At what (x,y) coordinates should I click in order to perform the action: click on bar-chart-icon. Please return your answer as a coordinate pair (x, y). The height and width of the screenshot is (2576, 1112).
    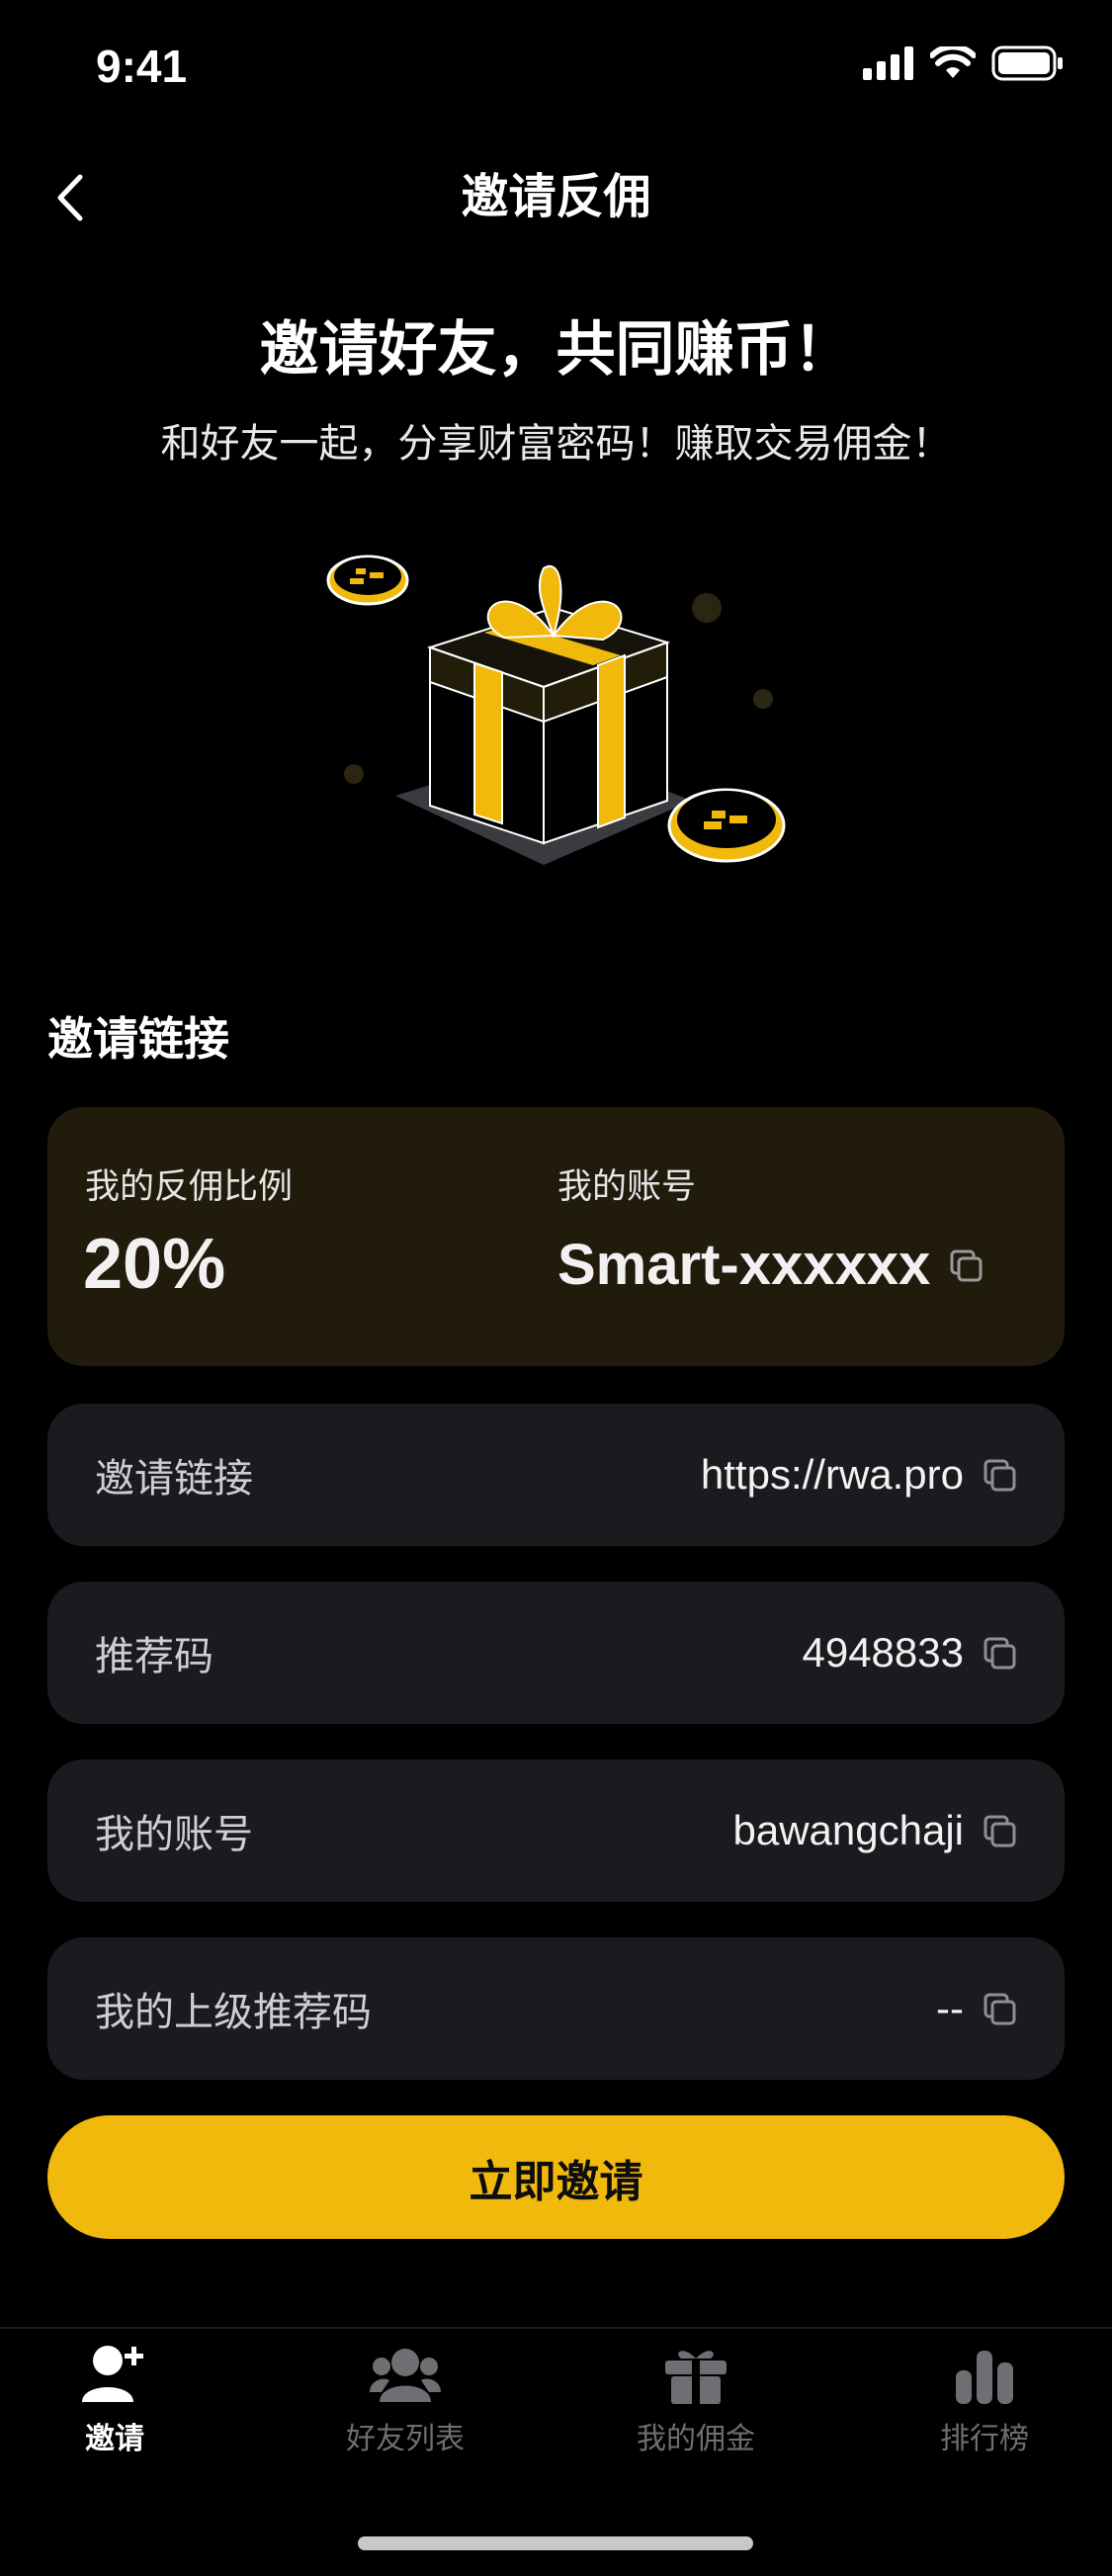
    Looking at the image, I should click on (984, 2377).